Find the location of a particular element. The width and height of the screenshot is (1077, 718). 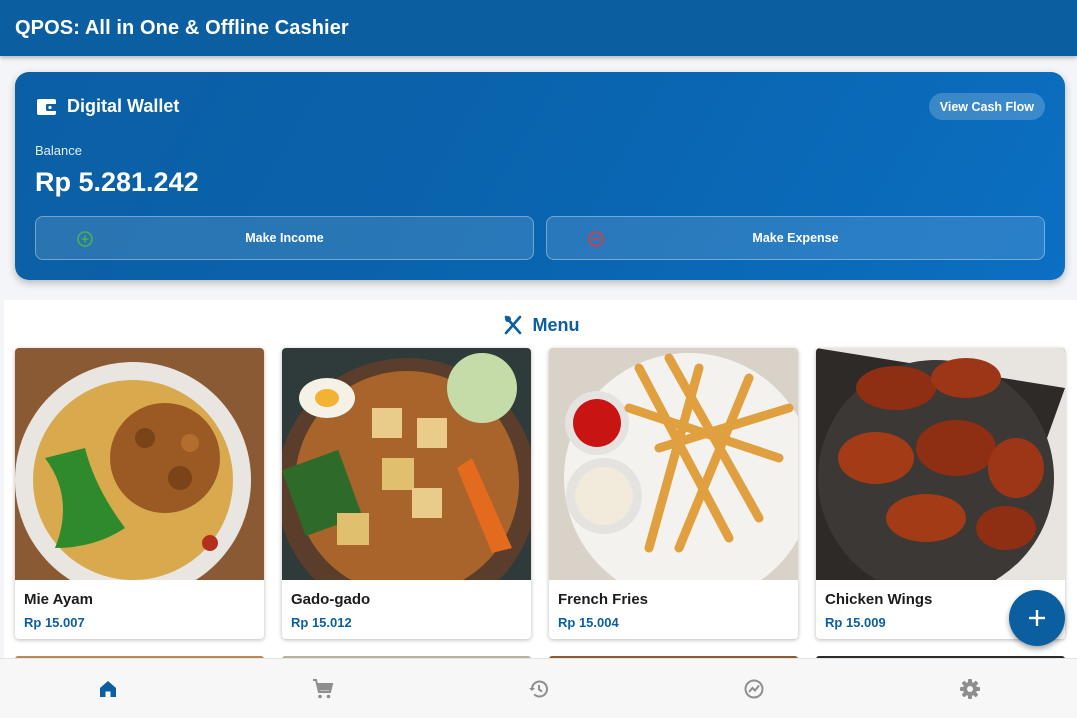

french-fries-image is located at coordinates (673, 464).